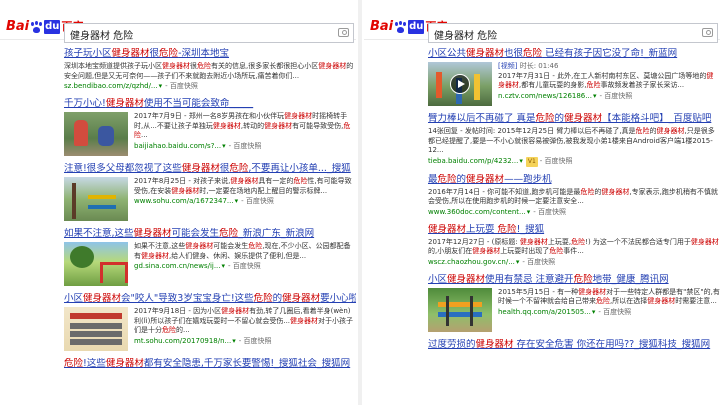 The image size is (720, 405). I want to click on result-title-link: 最危险的健身器材——跑步机, so click(574, 180).